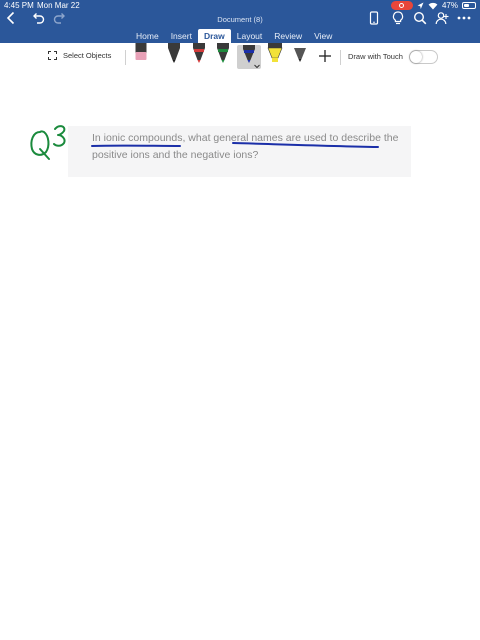 Image resolution: width=480 pixels, height=640 pixels. I want to click on black-pen-tool, so click(174, 56).